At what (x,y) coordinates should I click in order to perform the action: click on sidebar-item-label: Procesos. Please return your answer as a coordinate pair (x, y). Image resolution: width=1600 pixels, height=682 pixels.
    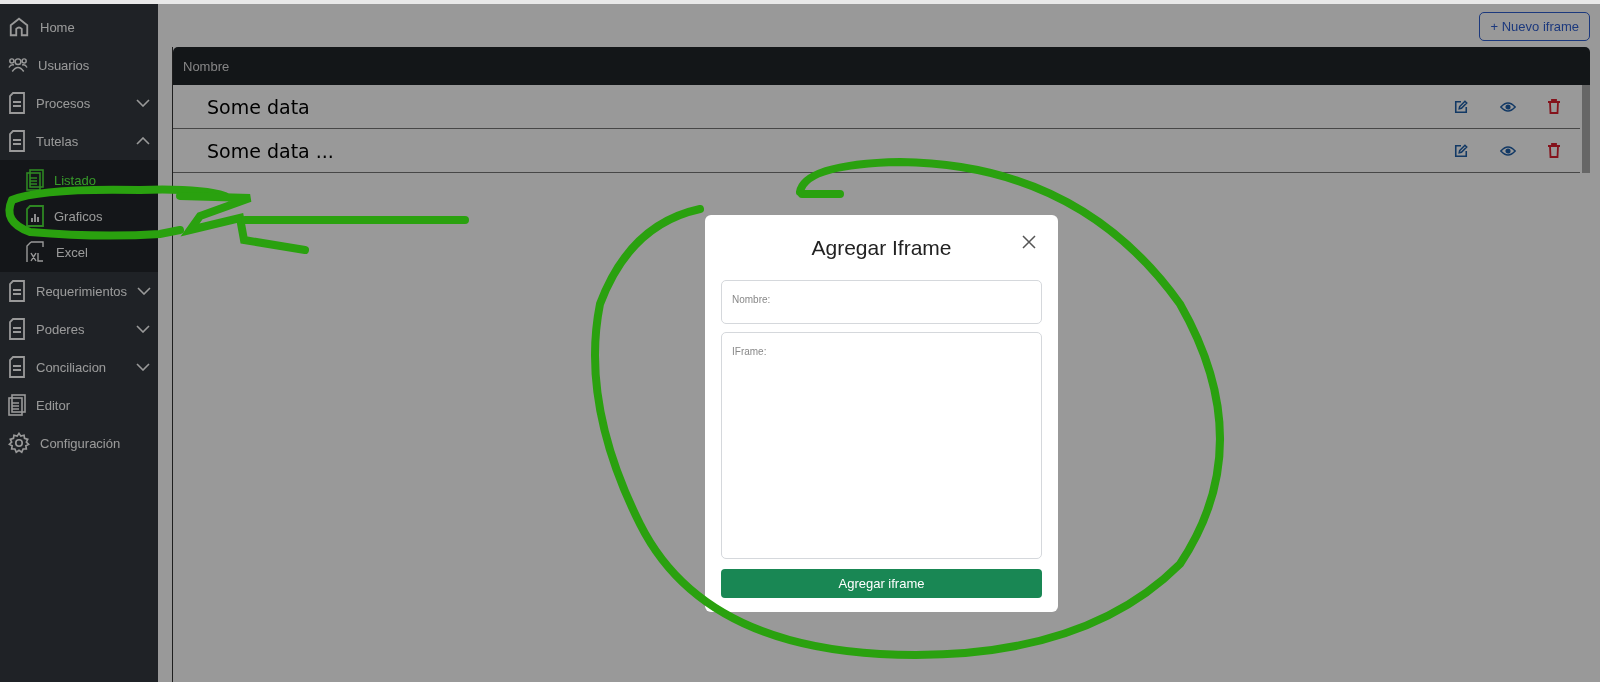
    Looking at the image, I should click on (63, 103).